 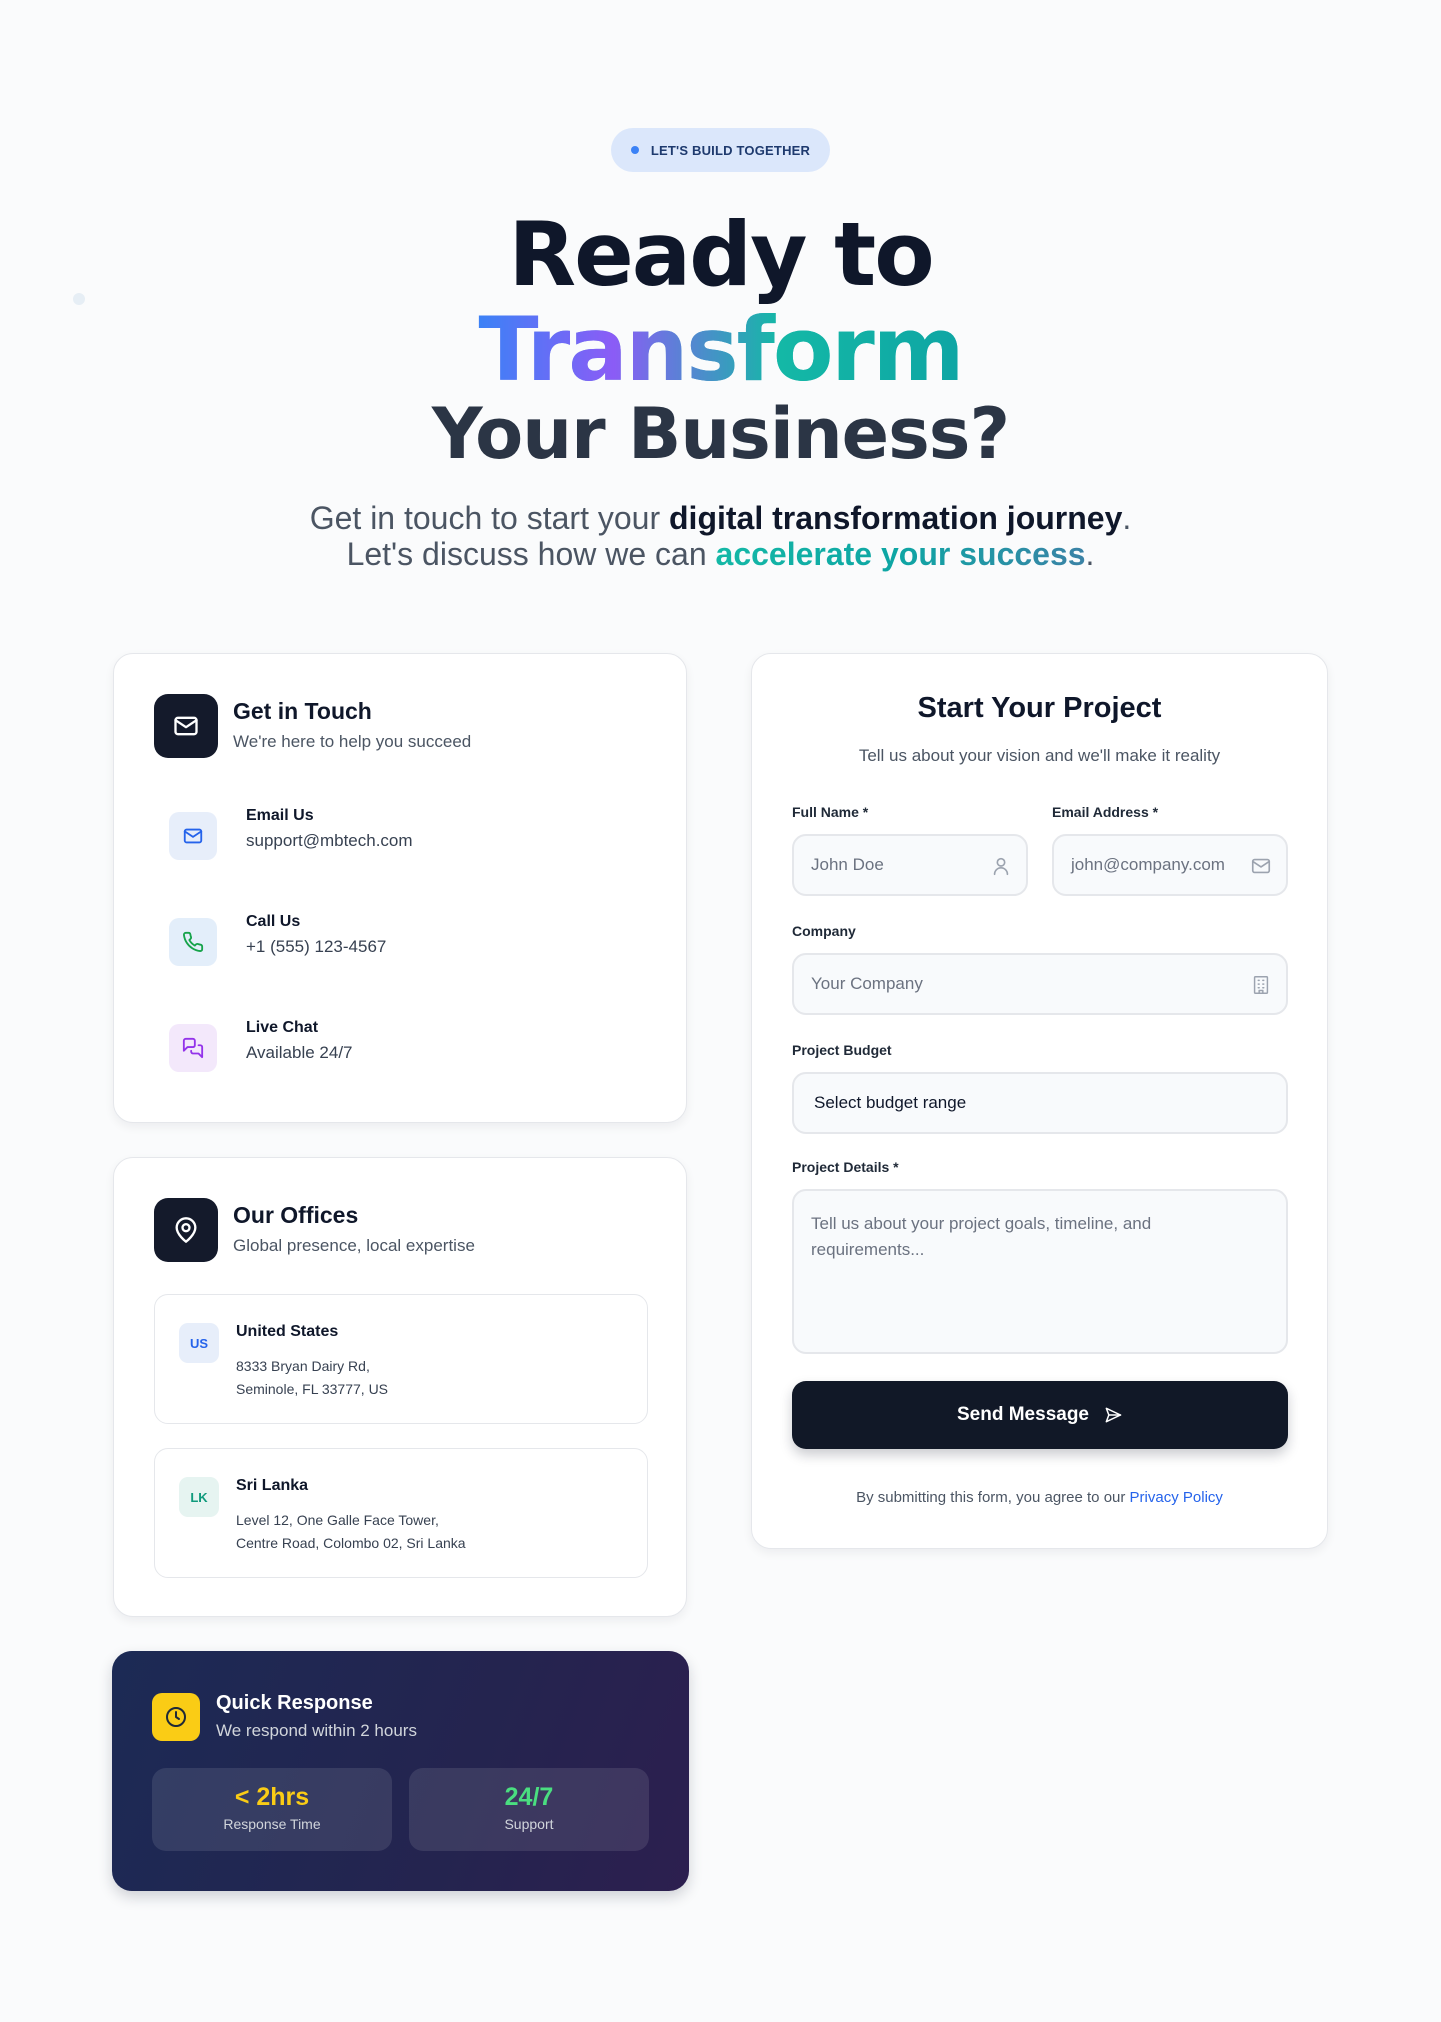 What do you see at coordinates (1040, 984) in the screenshot?
I see `company-field: Your Company` at bounding box center [1040, 984].